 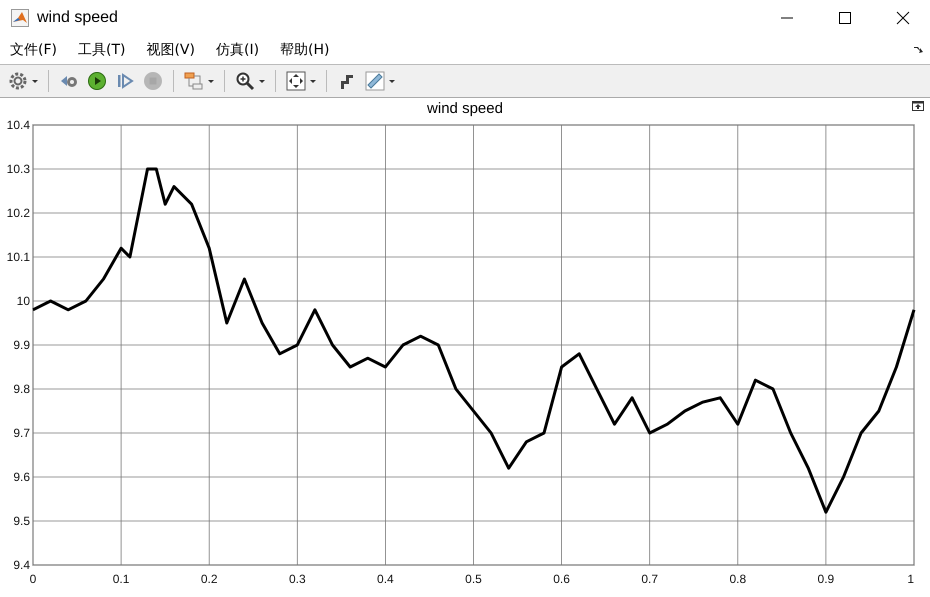 I want to click on menu-item: 帮助(H), so click(x=305, y=49).